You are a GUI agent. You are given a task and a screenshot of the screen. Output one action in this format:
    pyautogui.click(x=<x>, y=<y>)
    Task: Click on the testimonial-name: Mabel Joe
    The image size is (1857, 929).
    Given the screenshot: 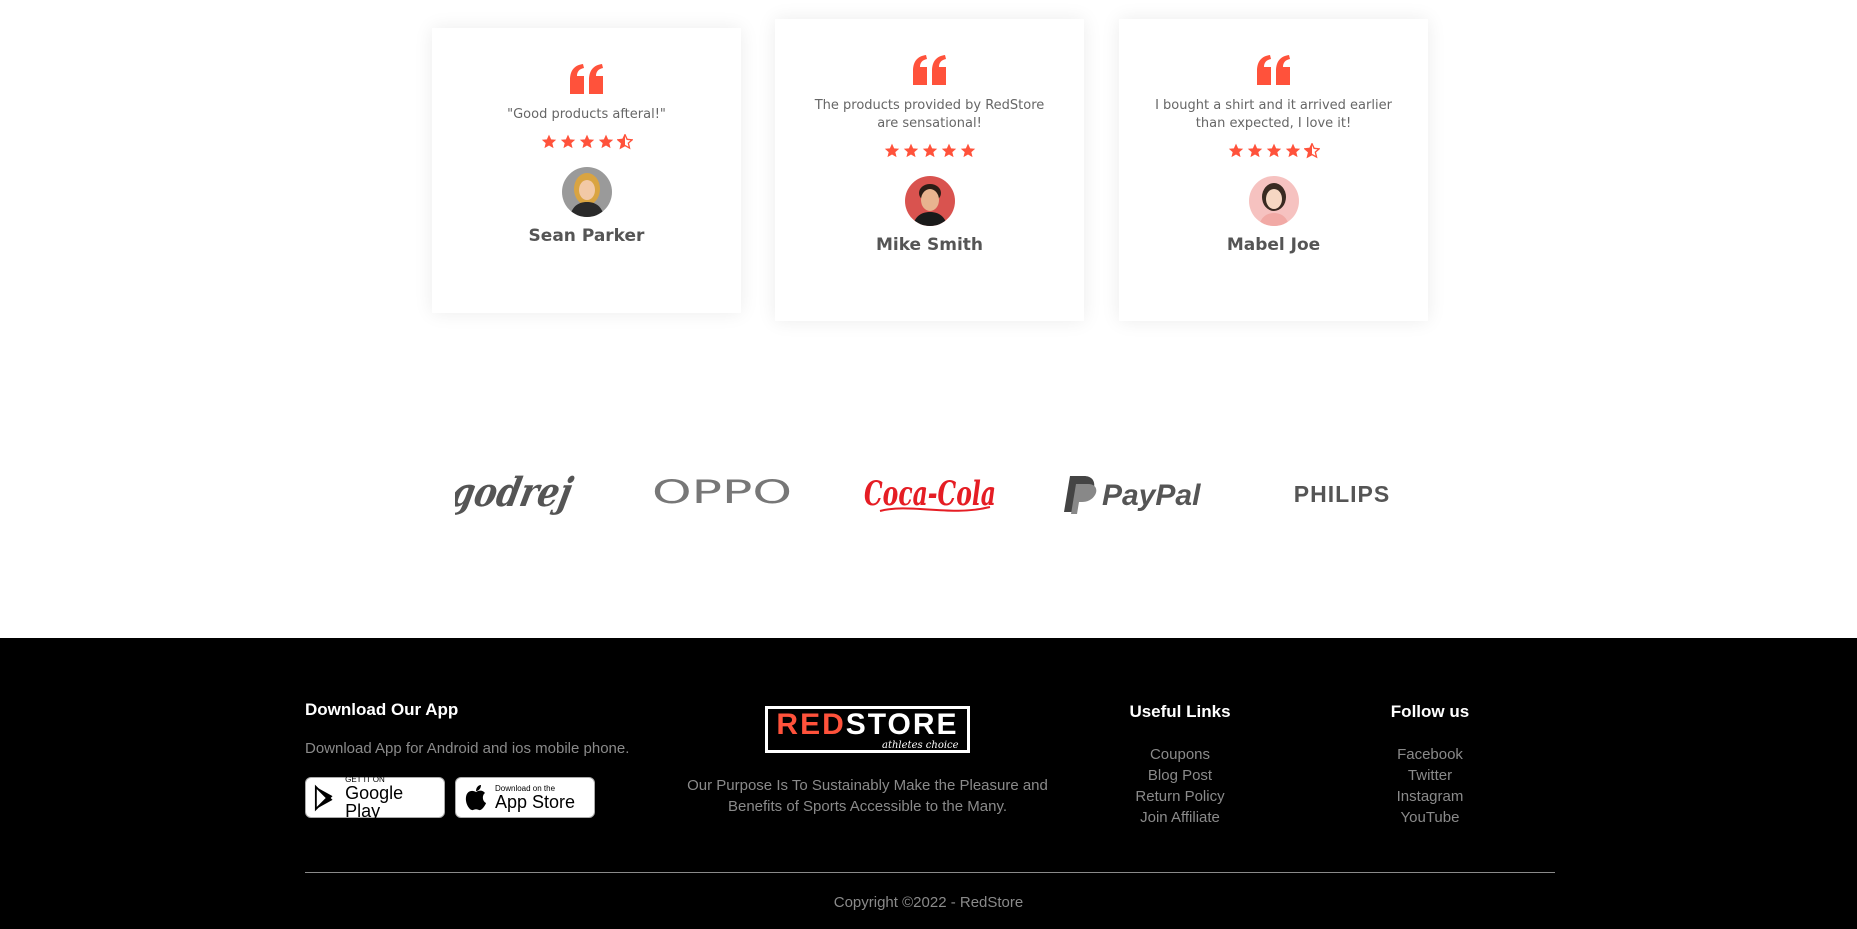 What is the action you would take?
    pyautogui.click(x=1273, y=245)
    